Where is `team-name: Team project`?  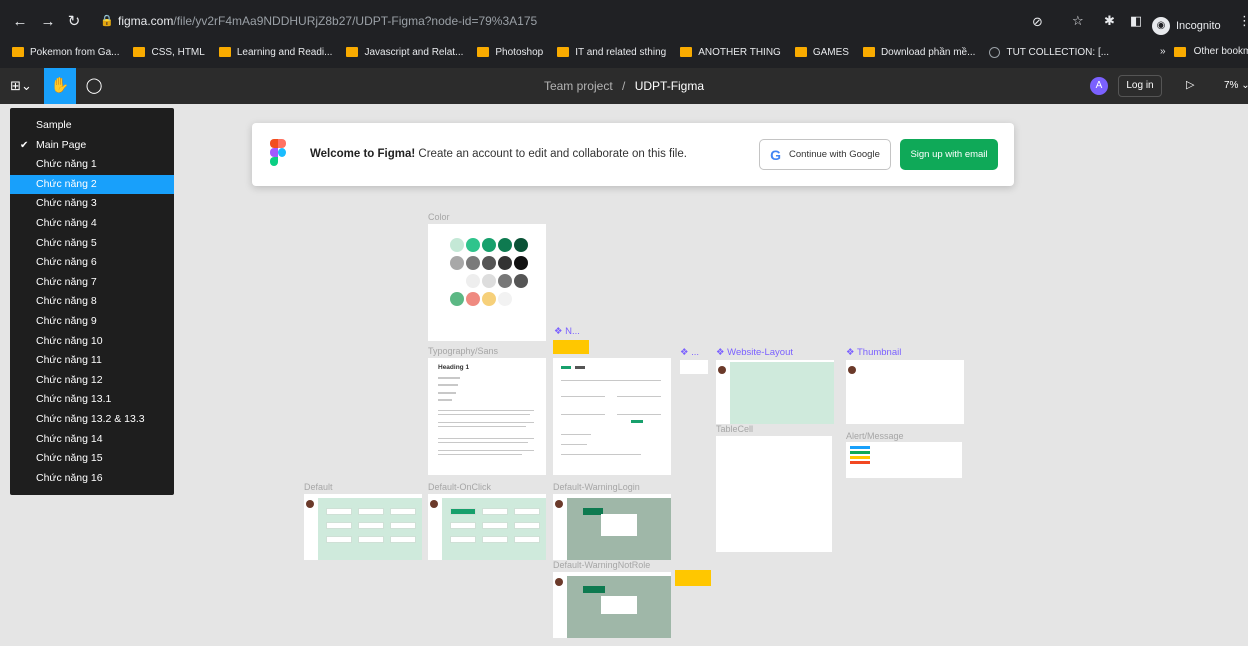
team-name: Team project is located at coordinates (578, 86).